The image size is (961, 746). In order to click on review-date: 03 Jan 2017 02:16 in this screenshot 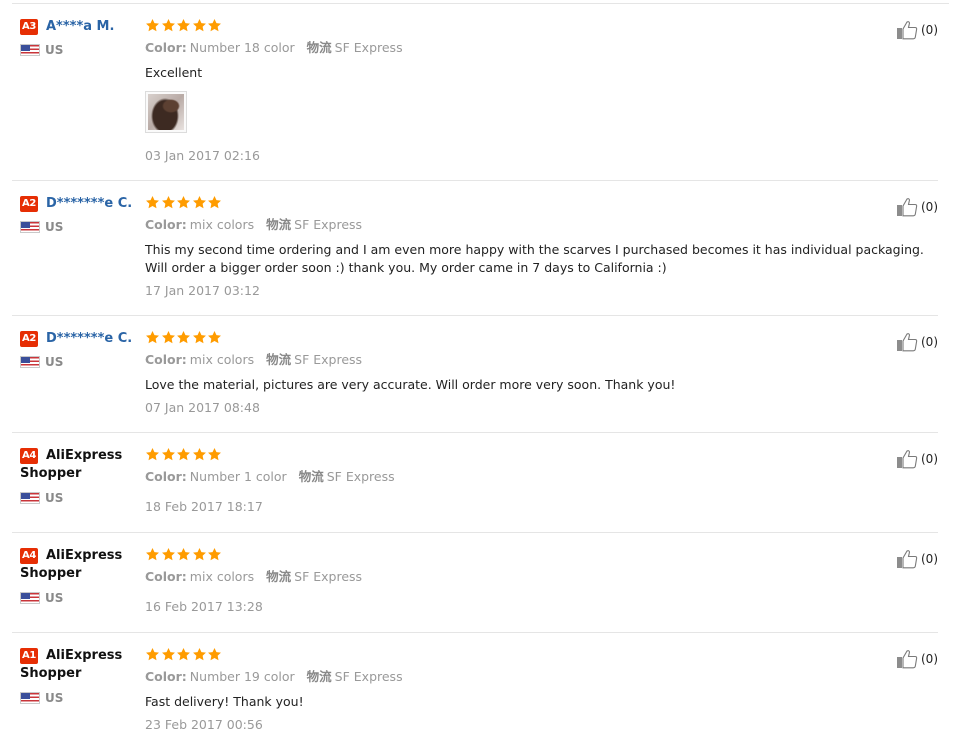, I will do `click(202, 155)`.